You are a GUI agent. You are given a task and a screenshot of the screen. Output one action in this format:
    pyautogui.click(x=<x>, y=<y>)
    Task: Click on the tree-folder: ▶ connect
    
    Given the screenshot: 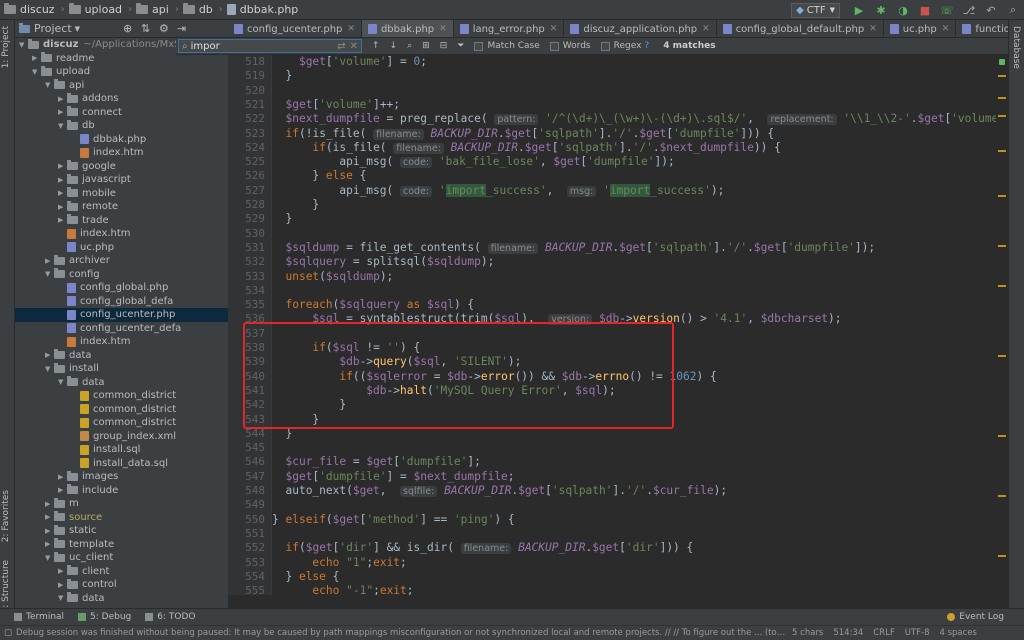 What is the action you would take?
    pyautogui.click(x=90, y=113)
    